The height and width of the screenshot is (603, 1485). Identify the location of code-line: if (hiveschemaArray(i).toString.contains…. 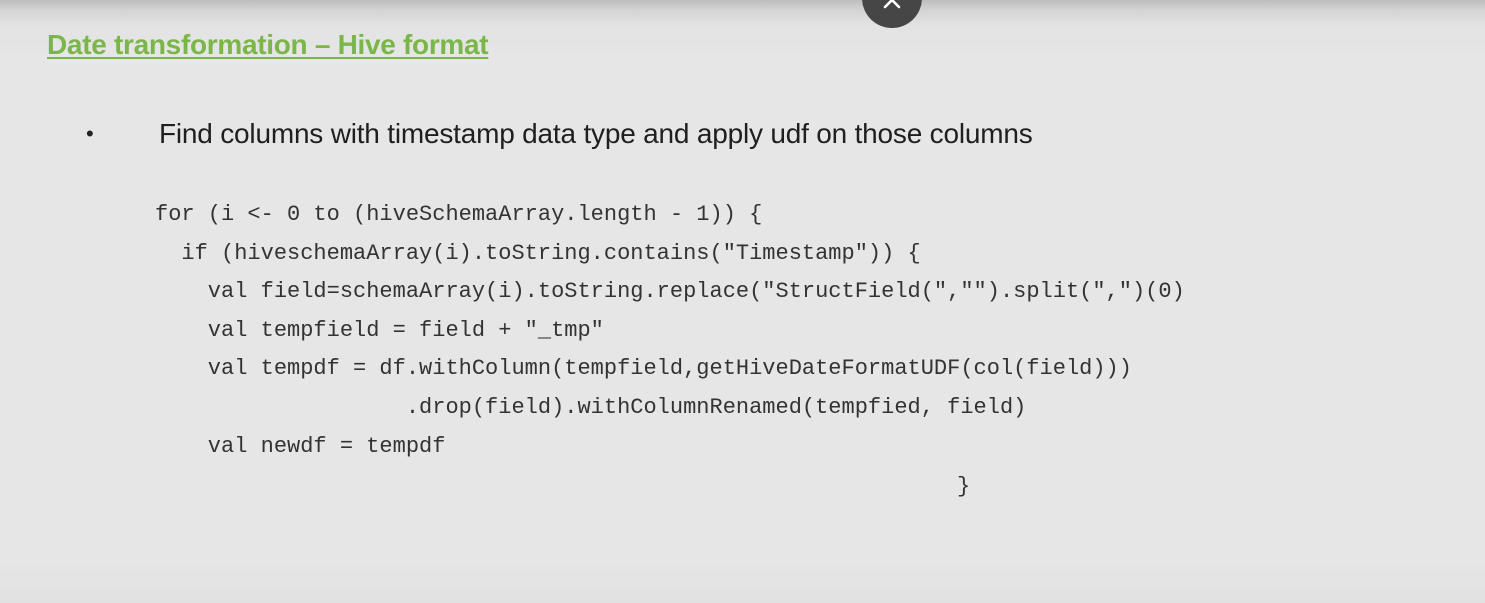
(538, 253).